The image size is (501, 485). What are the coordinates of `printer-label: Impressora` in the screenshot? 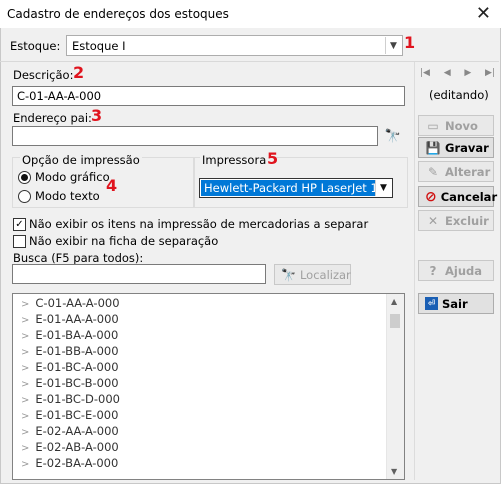 It's located at (234, 160).